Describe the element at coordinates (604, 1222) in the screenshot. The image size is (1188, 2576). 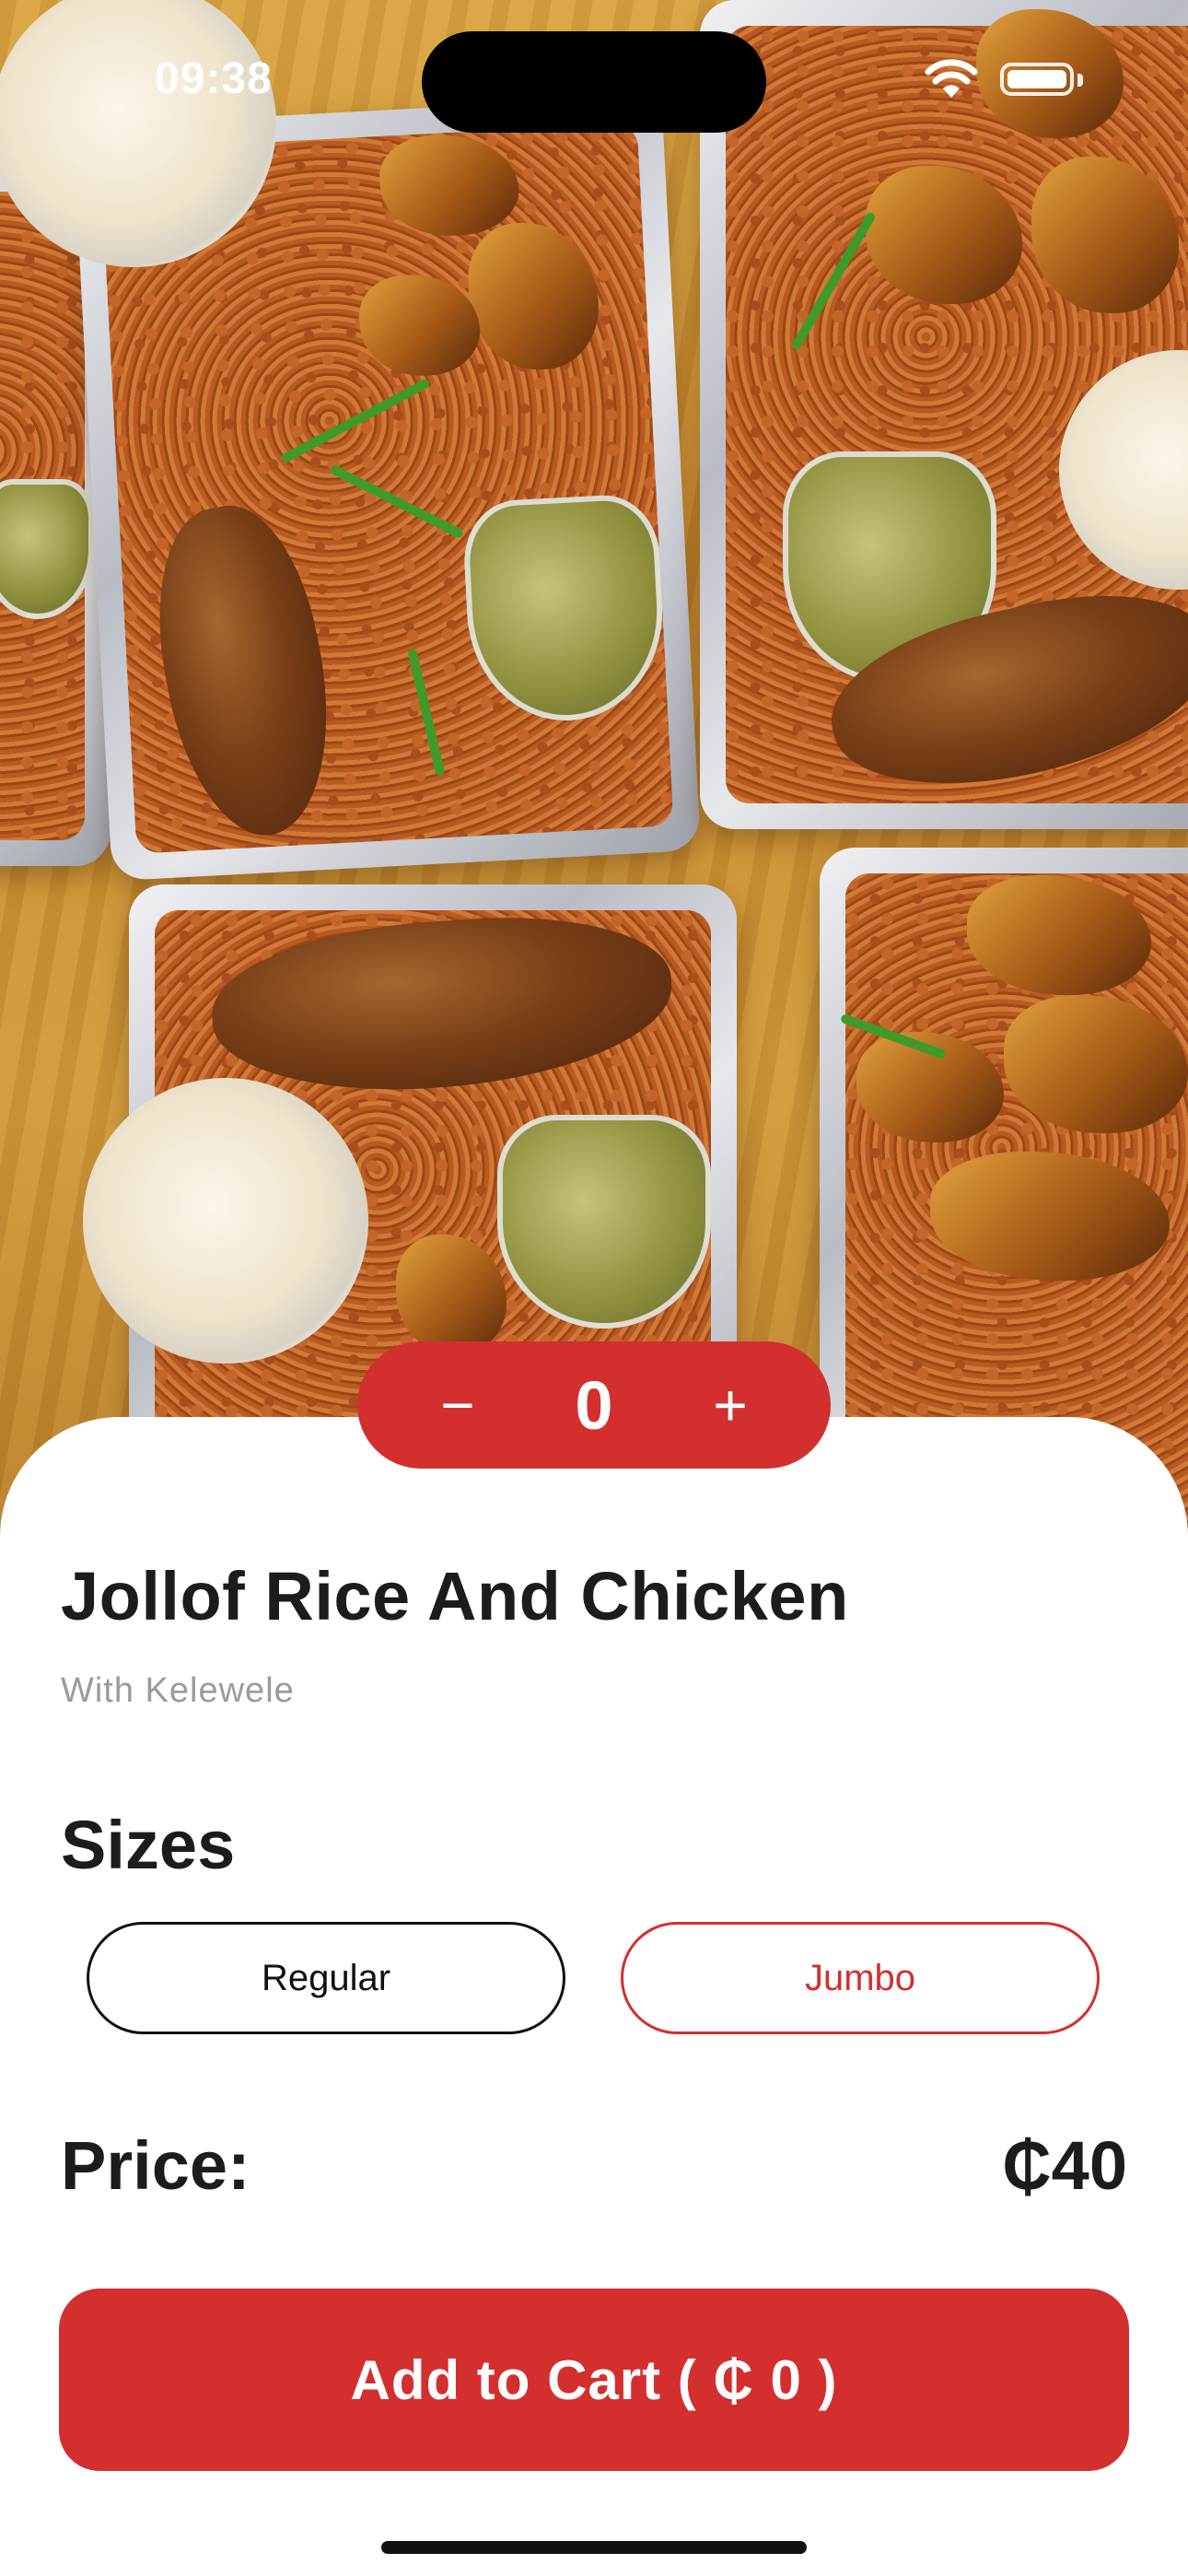
I see `pepper-sauce-cup` at that location.